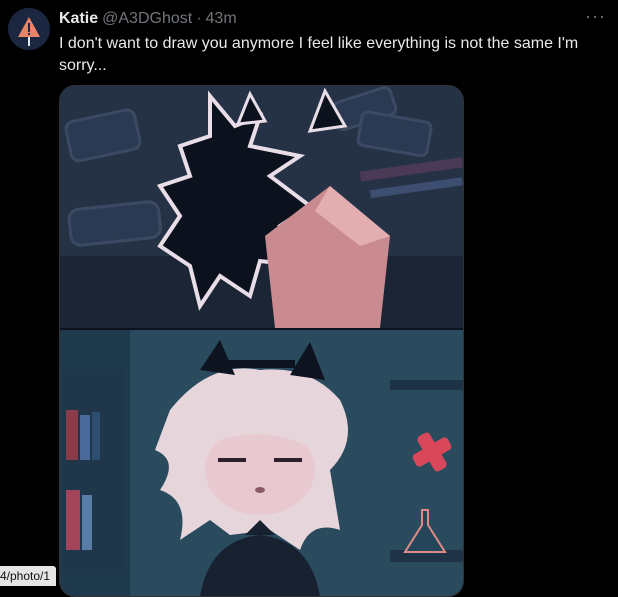 Image resolution: width=618 pixels, height=597 pixels. Describe the element at coordinates (221, 19) in the screenshot. I see `timestamp: 43m` at that location.